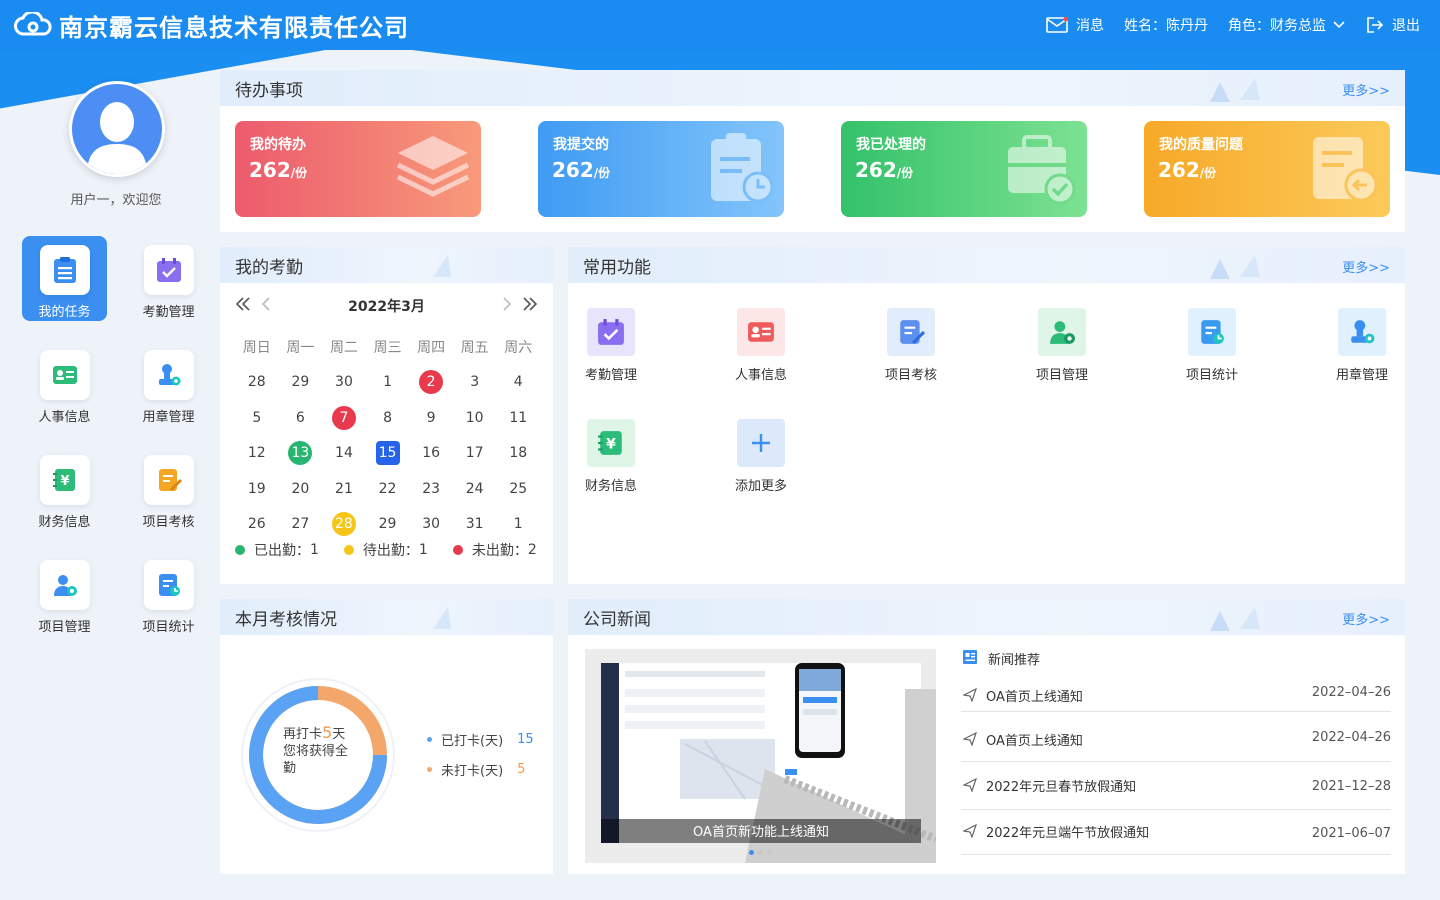  I want to click on function-finance: ¥ 财务信息, so click(612, 456).